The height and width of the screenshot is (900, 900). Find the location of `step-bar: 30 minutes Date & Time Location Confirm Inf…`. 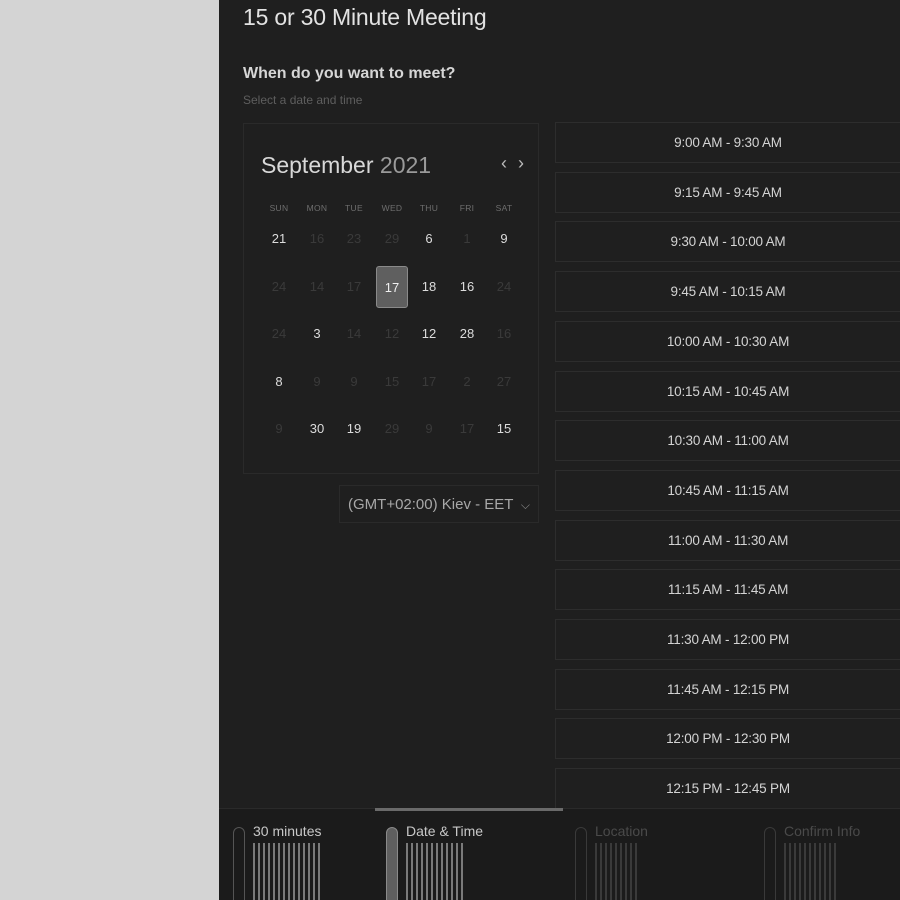

step-bar: 30 minutes Date & Time Location Confirm Inf… is located at coordinates (559, 854).